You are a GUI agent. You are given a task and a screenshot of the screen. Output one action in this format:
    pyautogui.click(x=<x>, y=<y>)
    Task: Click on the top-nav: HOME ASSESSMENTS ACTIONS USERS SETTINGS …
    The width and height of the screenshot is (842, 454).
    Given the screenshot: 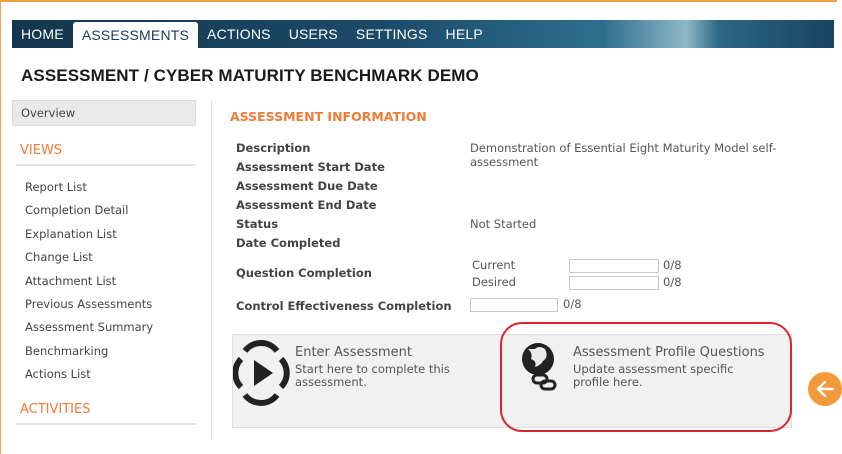 What is the action you would take?
    pyautogui.click(x=423, y=34)
    